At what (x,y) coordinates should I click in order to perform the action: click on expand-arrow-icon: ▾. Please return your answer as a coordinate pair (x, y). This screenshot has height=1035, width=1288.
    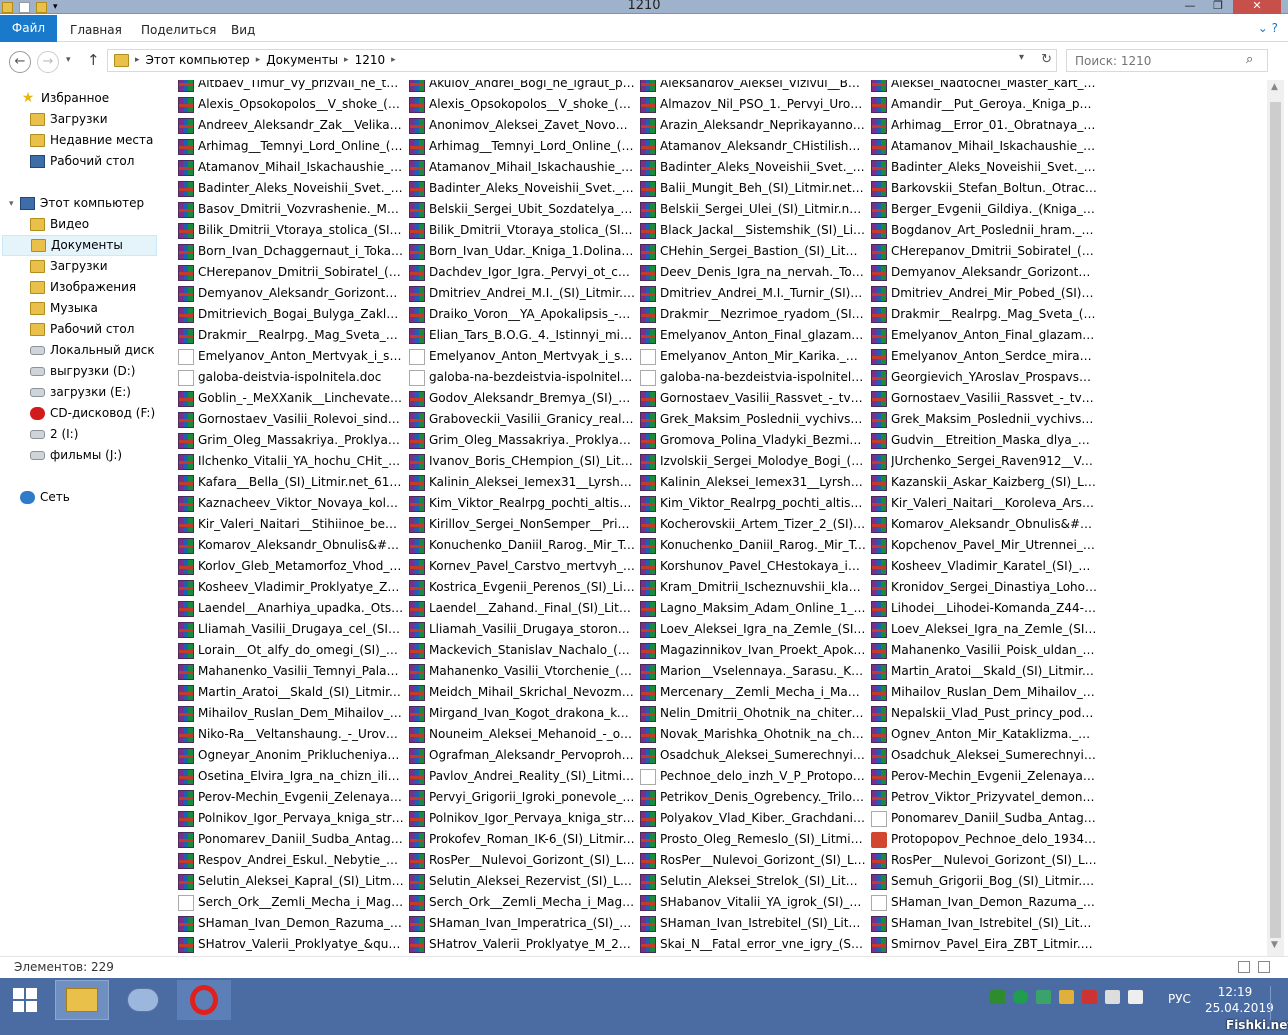
    Looking at the image, I should click on (11, 204).